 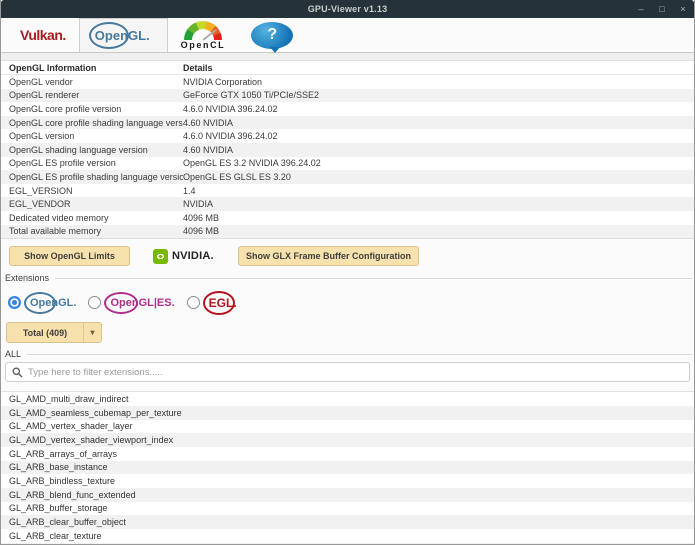 I want to click on nvidia-eye-icon, so click(x=160, y=256).